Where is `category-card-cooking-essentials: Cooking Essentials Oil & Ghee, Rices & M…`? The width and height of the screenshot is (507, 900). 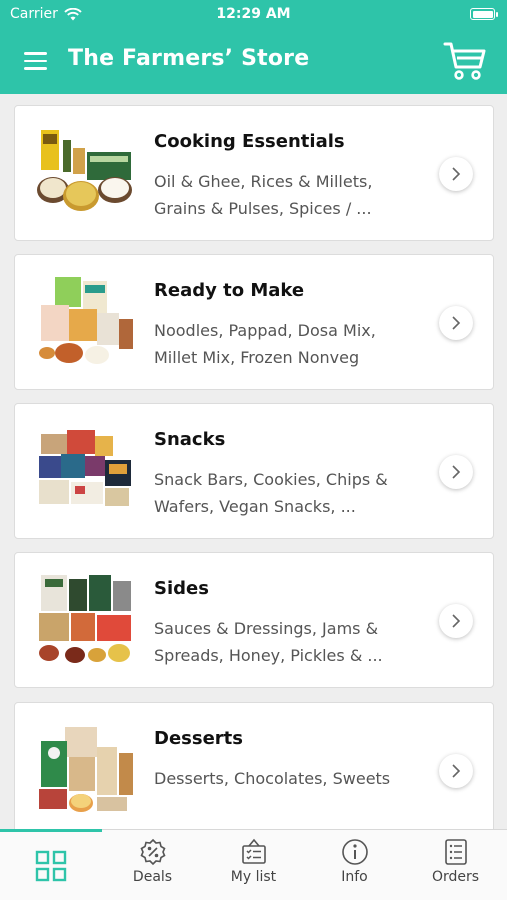 category-card-cooking-essentials: Cooking Essentials Oil & Ghee, Rices & M… is located at coordinates (254, 173).